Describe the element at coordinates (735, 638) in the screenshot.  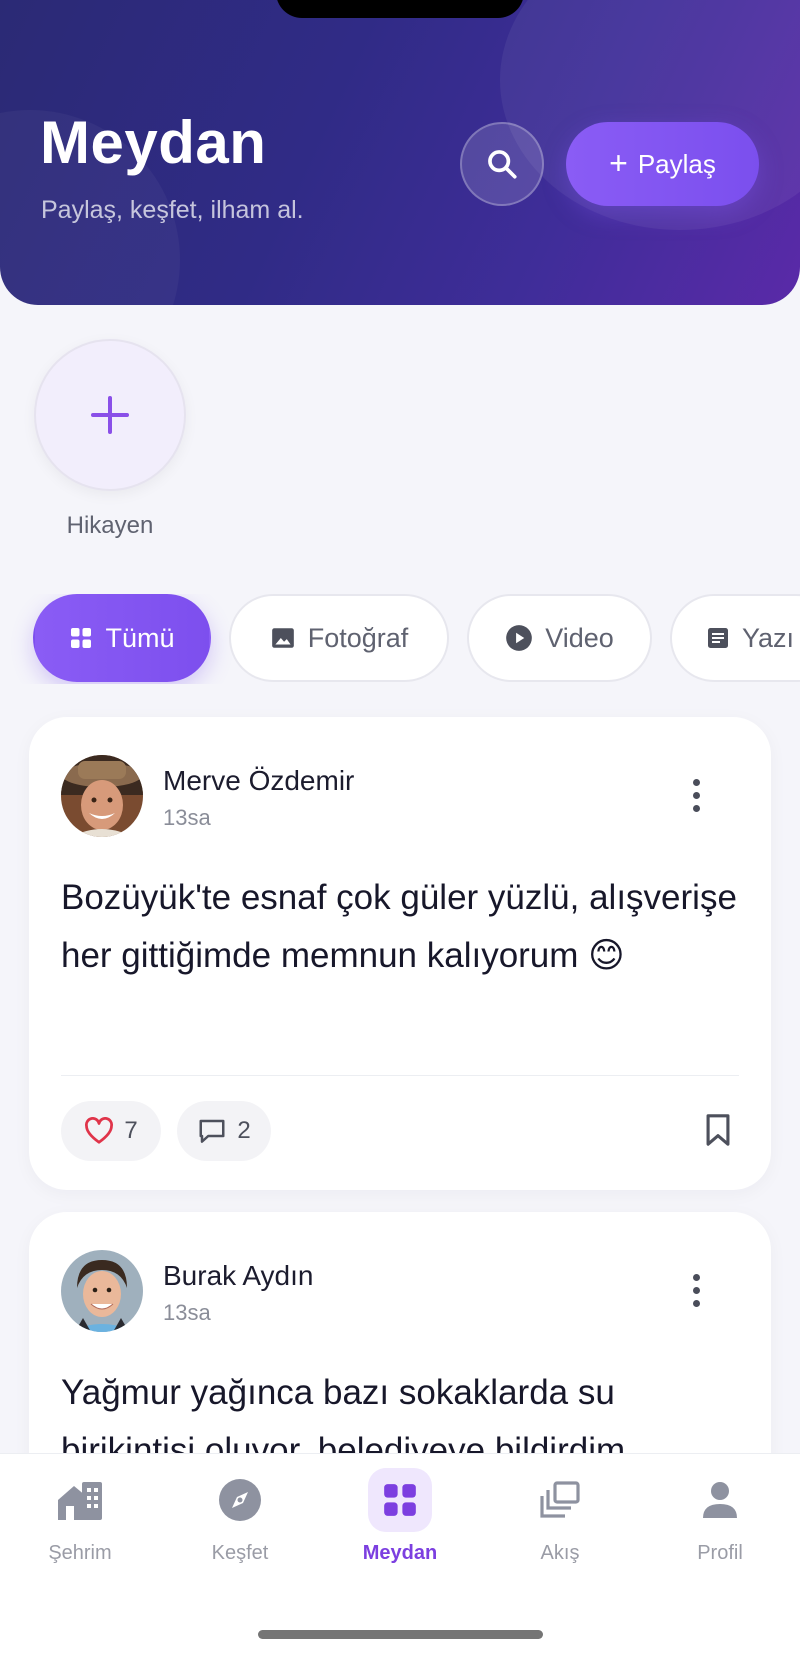
I see `filter-chip-text: Yazı` at that location.